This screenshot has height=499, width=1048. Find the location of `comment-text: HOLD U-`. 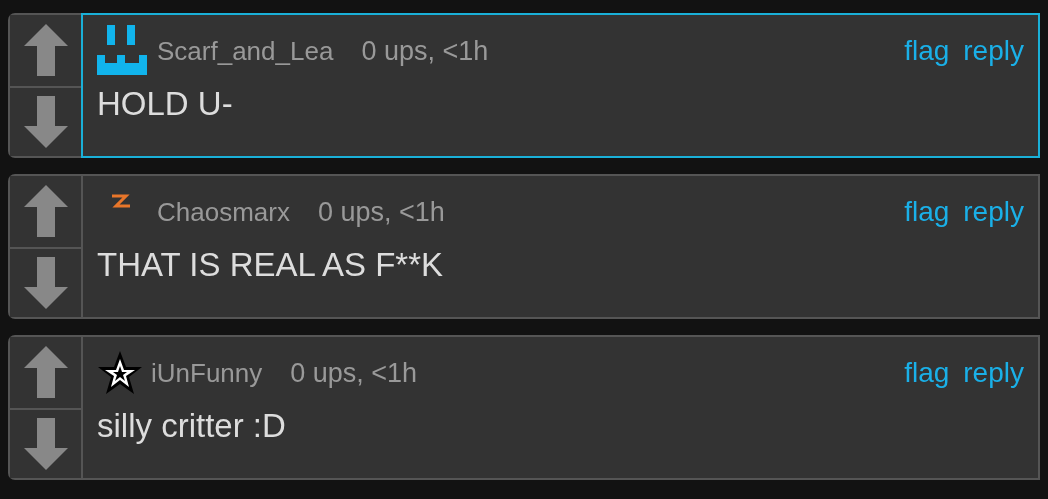

comment-text: HOLD U- is located at coordinates (165, 104).